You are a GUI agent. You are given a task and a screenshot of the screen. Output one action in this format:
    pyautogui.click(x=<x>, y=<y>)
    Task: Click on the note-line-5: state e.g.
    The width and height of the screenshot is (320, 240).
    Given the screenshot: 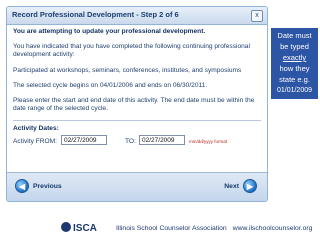 What is the action you would take?
    pyautogui.click(x=294, y=79)
    